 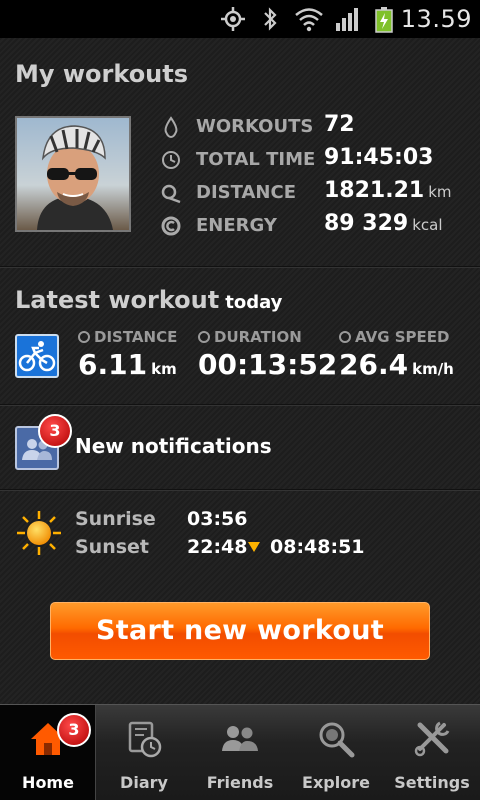 What do you see at coordinates (320, 127) in the screenshot?
I see `stat-workouts: WORKOUTS 72` at bounding box center [320, 127].